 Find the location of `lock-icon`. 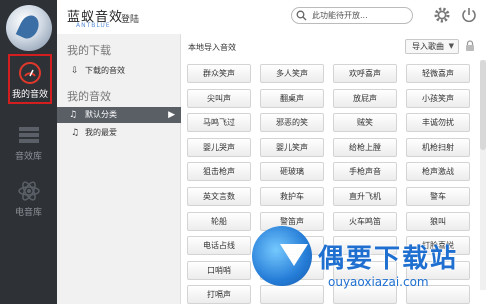

lock-icon is located at coordinates (470, 46).